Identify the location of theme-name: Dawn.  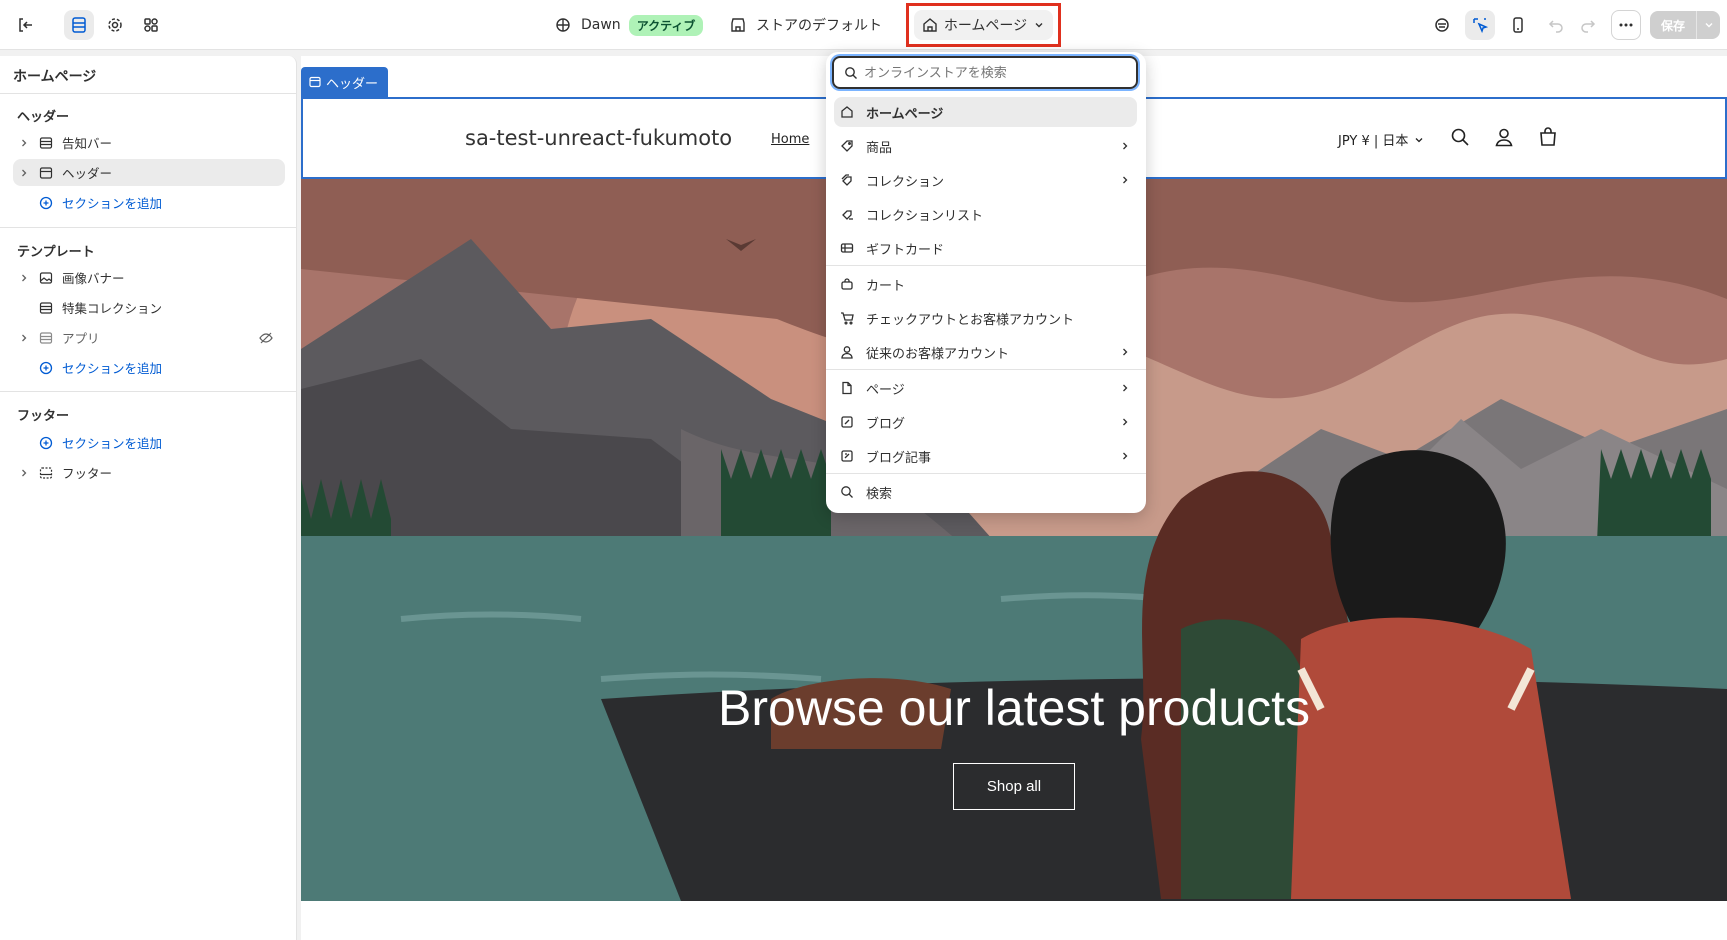
(601, 25).